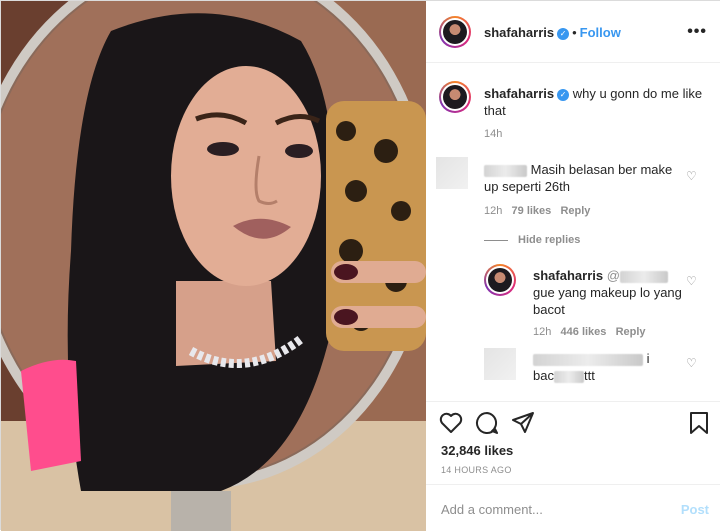 Image resolution: width=720 pixels, height=531 pixels. I want to click on replies-line, so click(496, 240).